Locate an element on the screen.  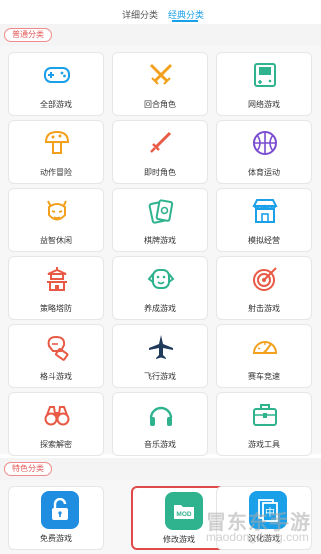
category-puzzle-casual: 益智休闲 is located at coordinates (56, 220).